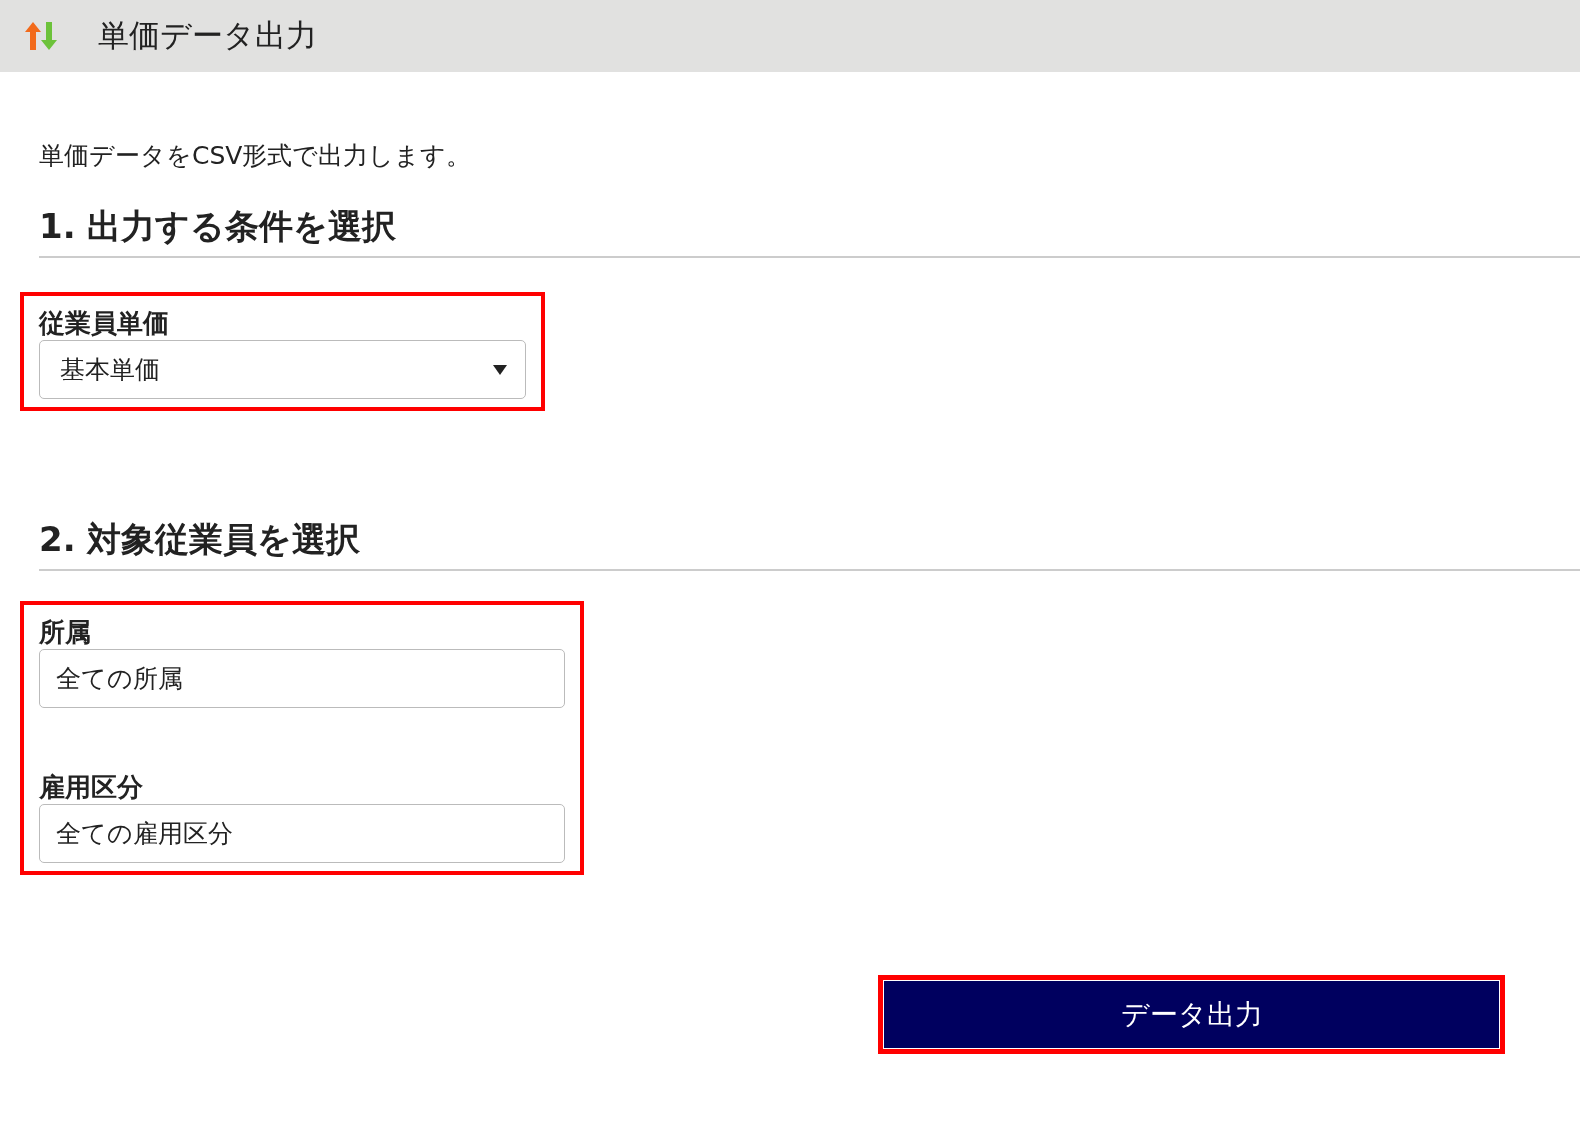 The height and width of the screenshot is (1125, 1580). What do you see at coordinates (500, 369) in the screenshot?
I see `caret-icon` at bounding box center [500, 369].